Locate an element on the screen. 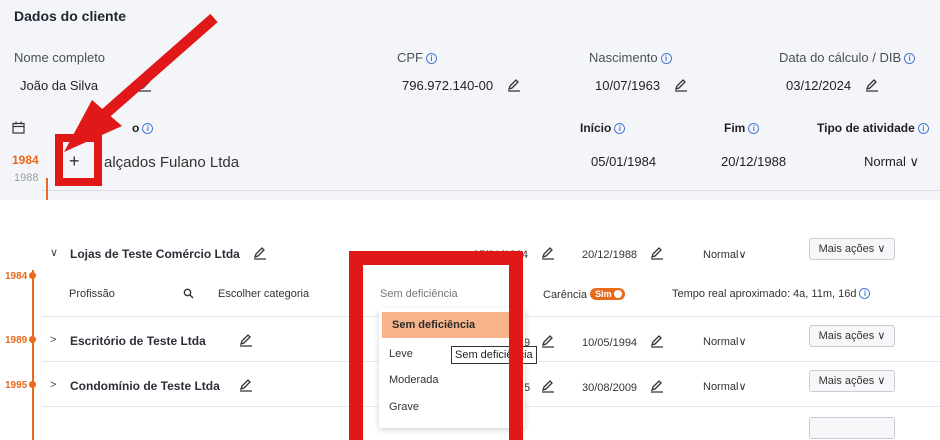  annotation-box-add is located at coordinates (78, 160).